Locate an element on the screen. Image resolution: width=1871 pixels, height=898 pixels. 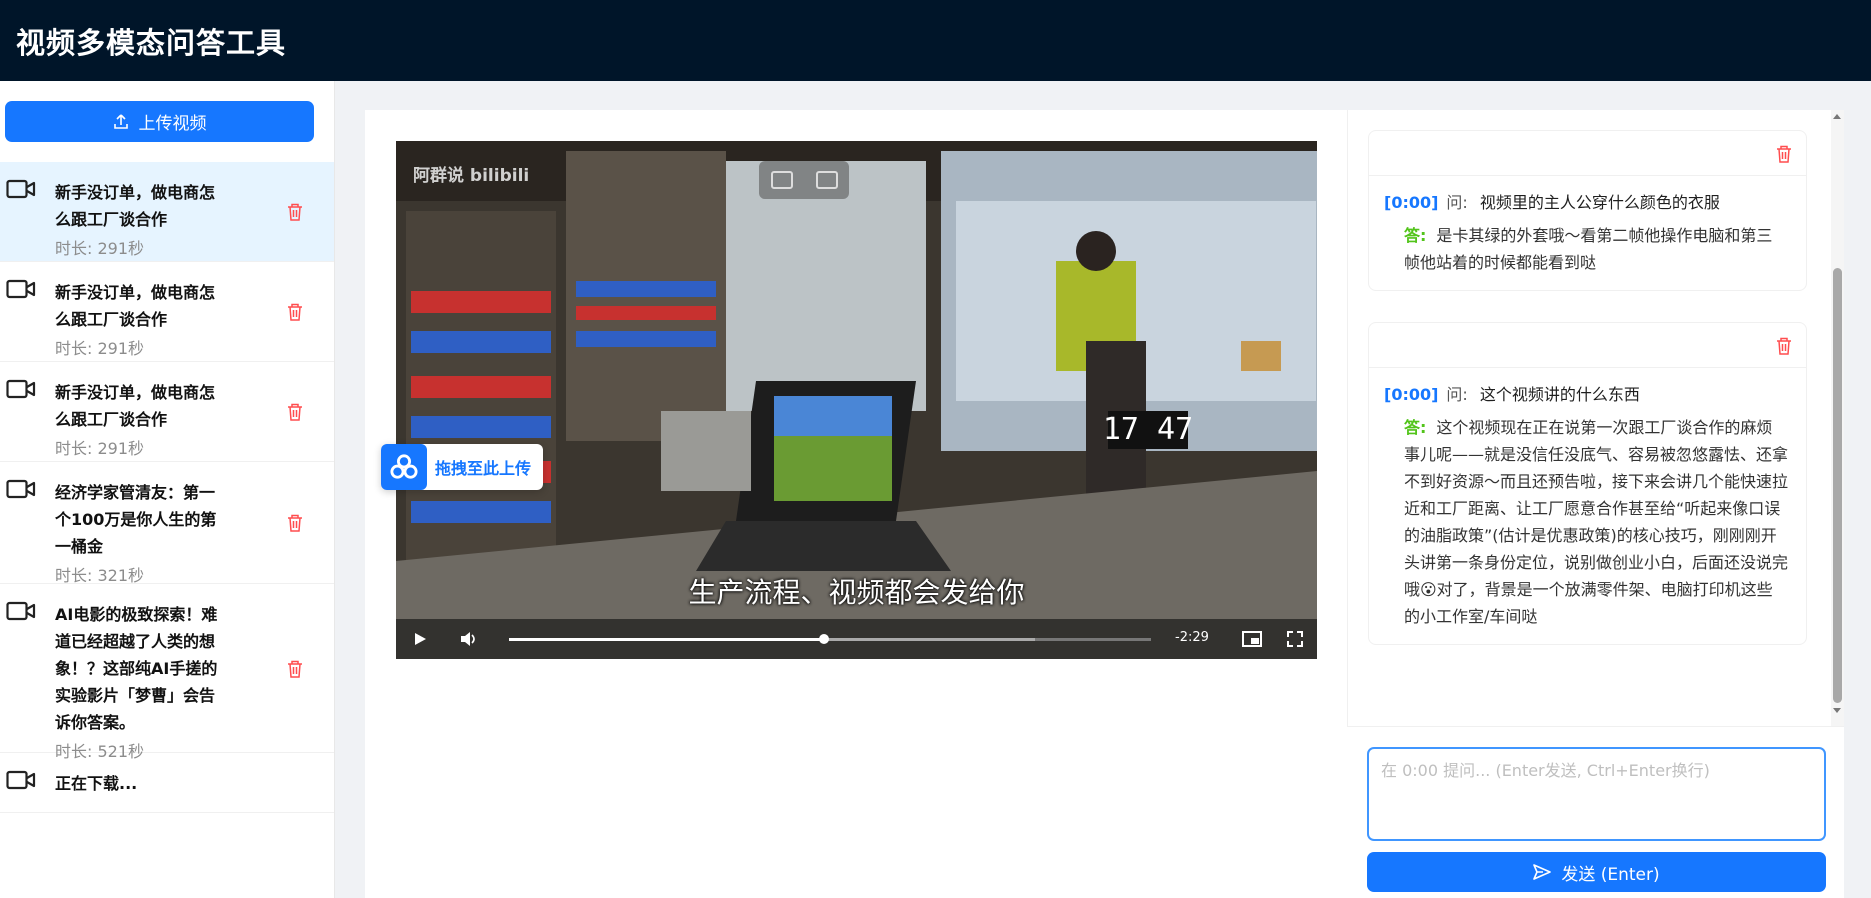
qa-answer-text: 是卡其绿的外套哦～看第二帧他操作电脑和第三帧他站着的时候都能看到哒 is located at coordinates (1588, 249).